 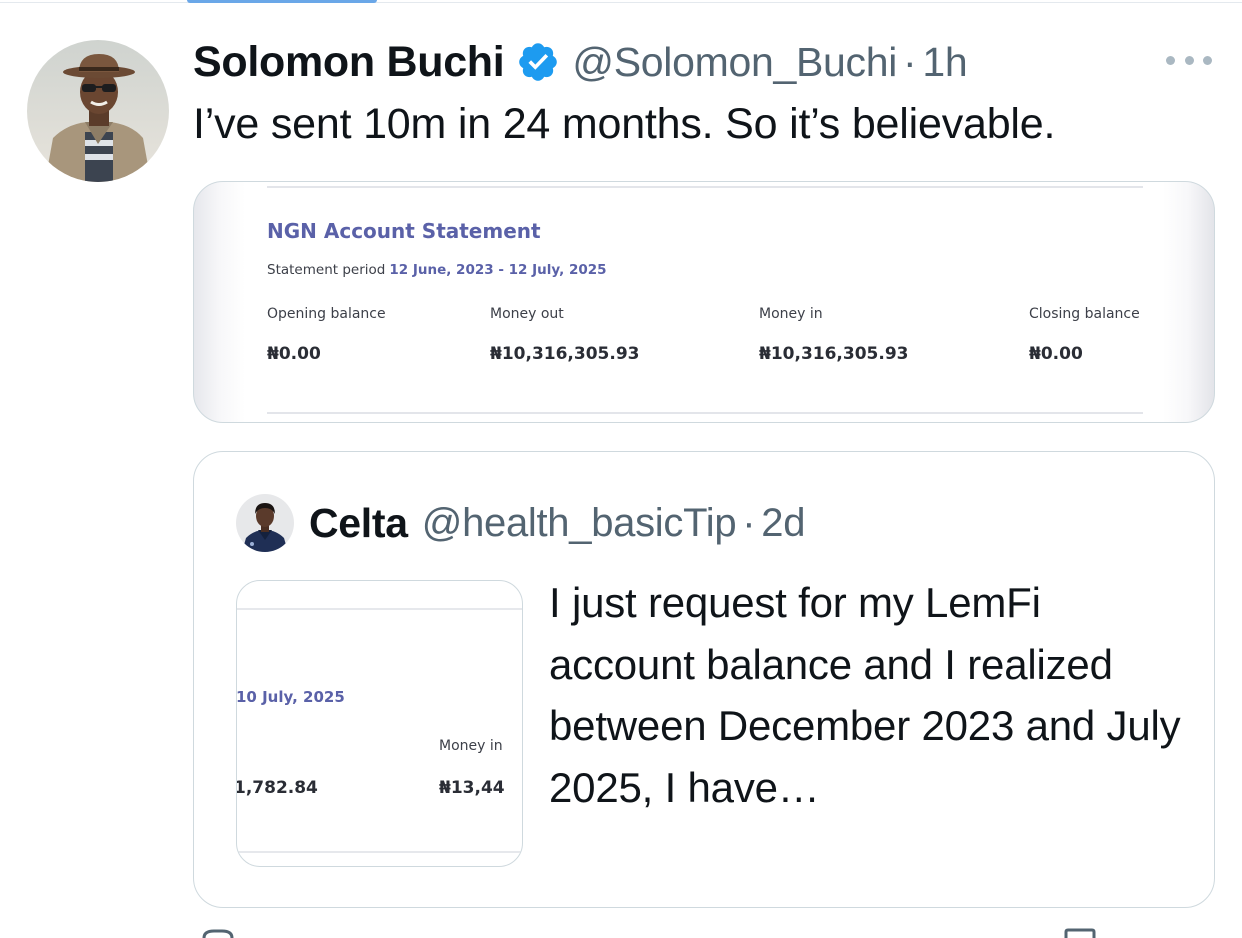 What do you see at coordinates (358, 523) in the screenshot?
I see `quoted-author-name: Celta` at bounding box center [358, 523].